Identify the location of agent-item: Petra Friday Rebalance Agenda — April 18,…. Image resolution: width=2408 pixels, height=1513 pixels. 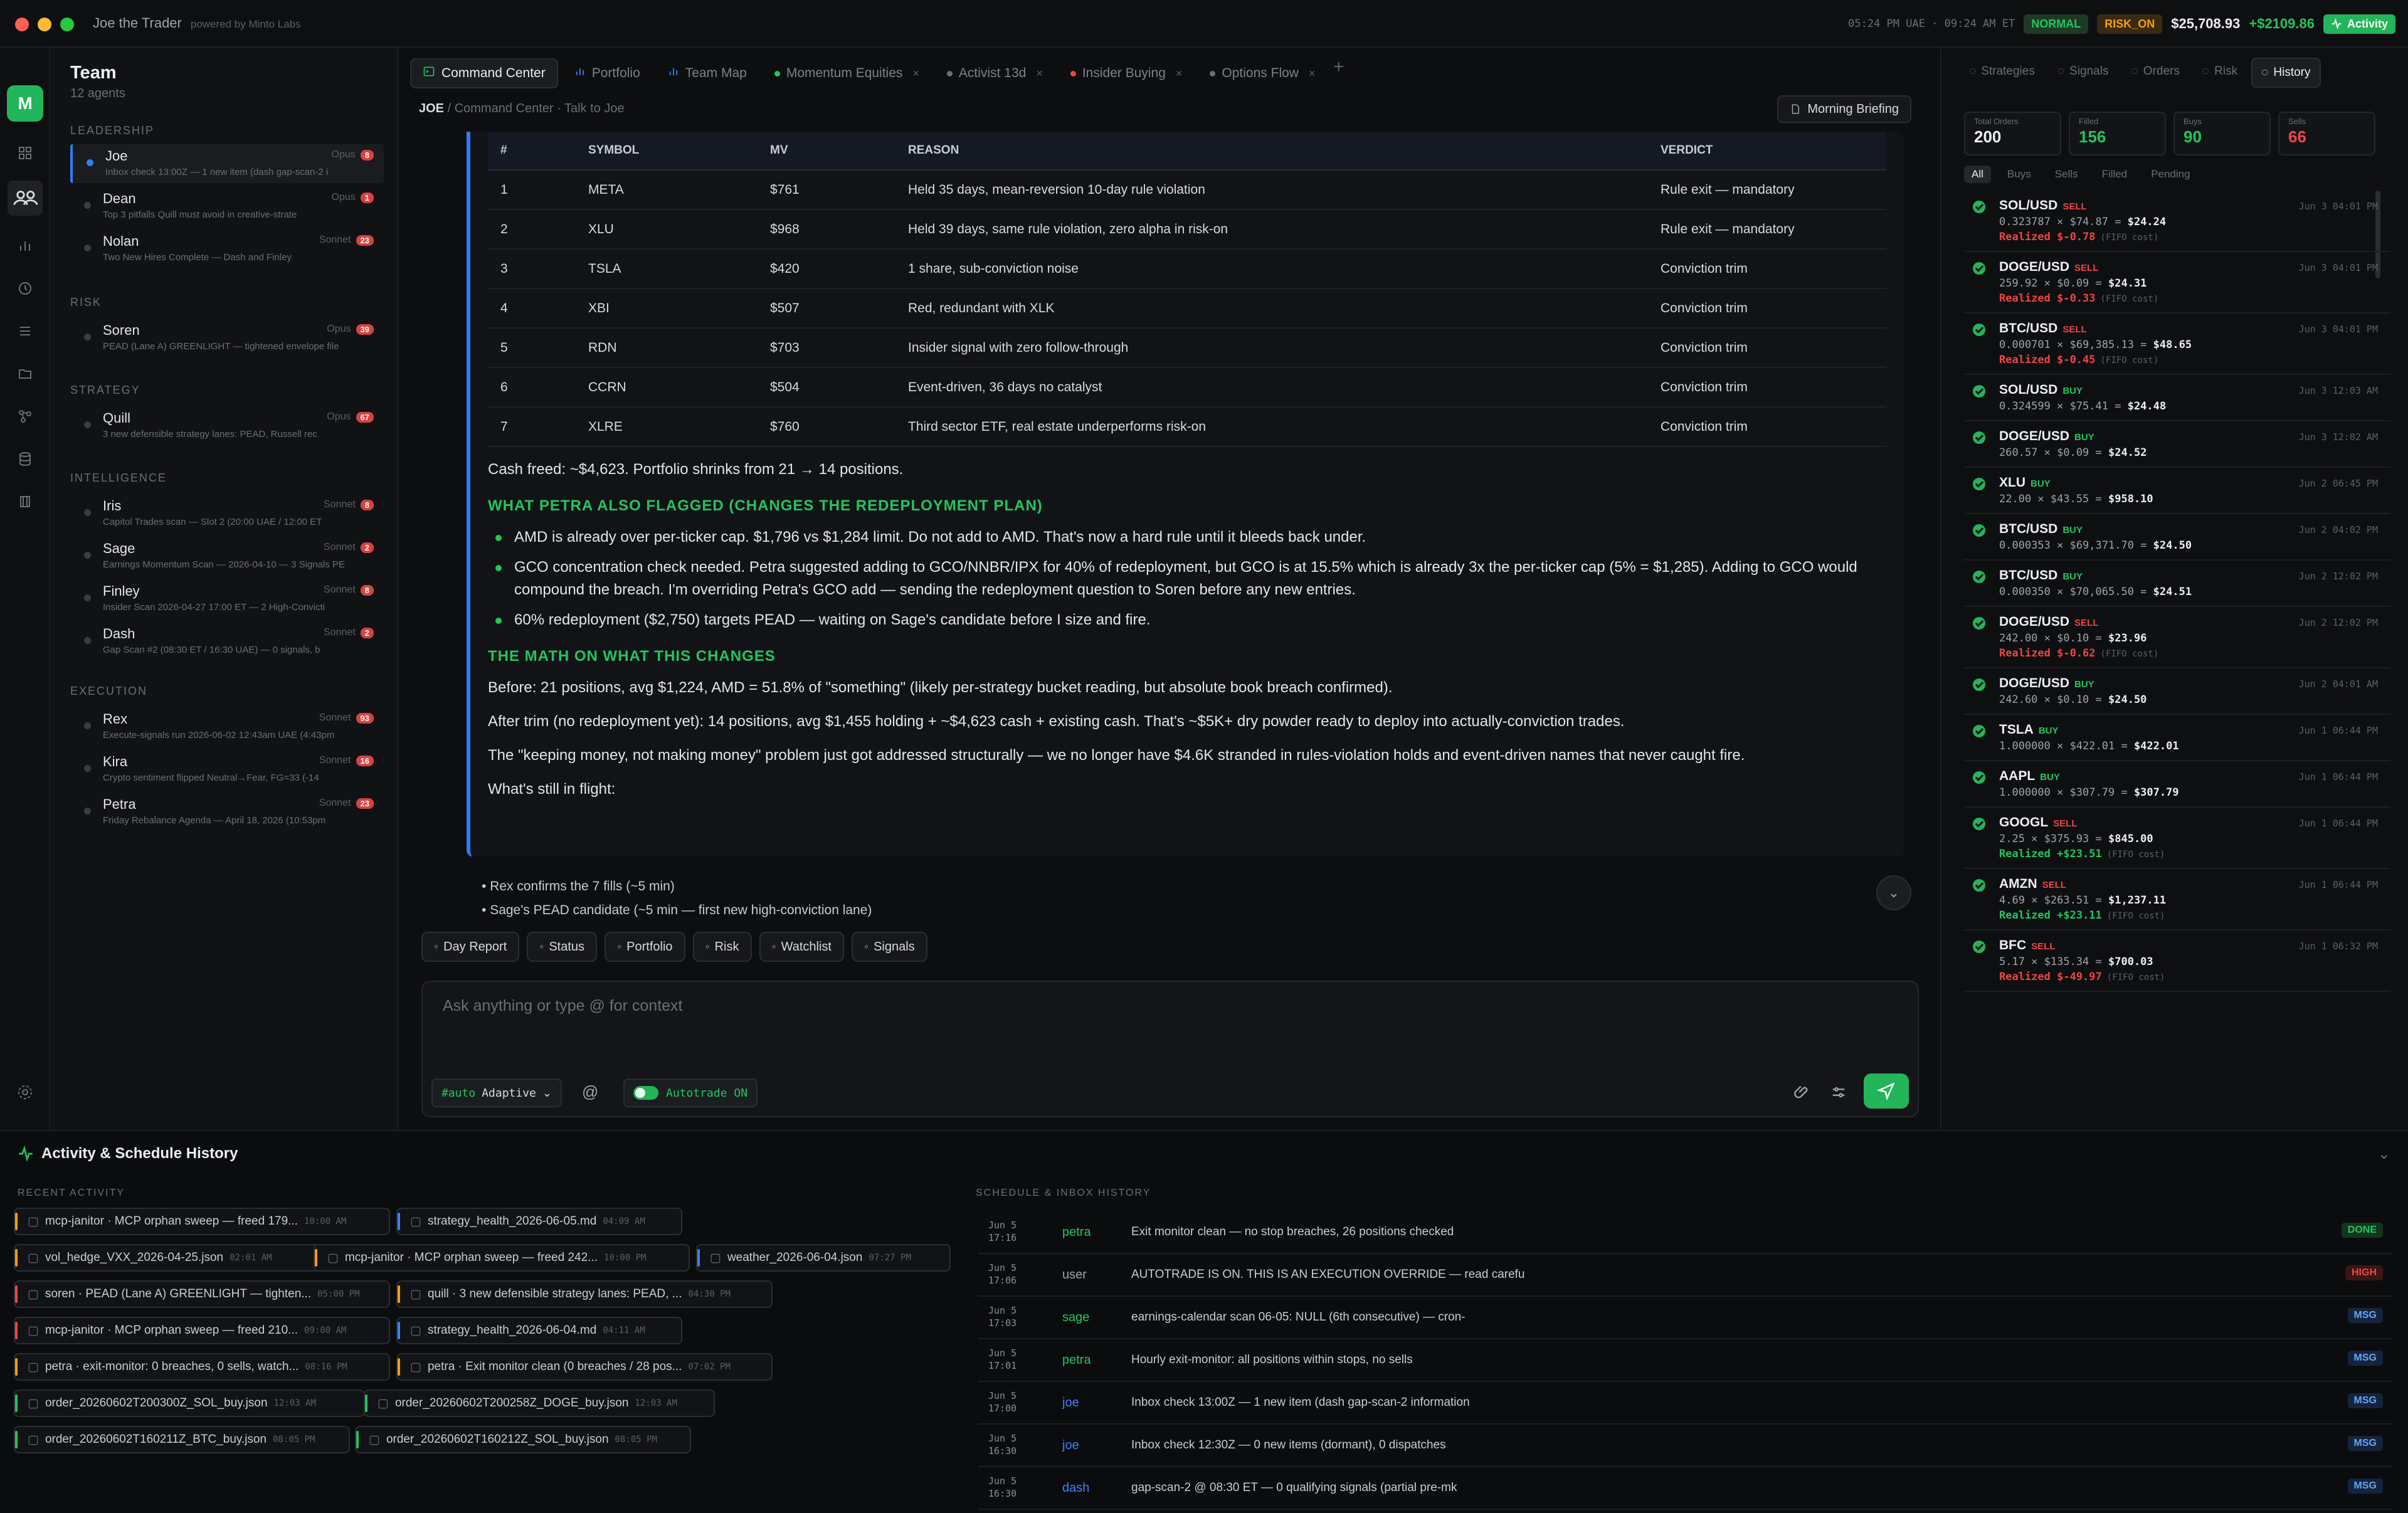
(227, 812).